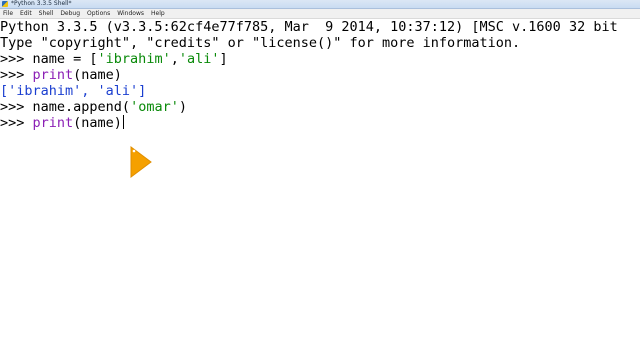  I want to click on code-text: ], so click(223, 59).